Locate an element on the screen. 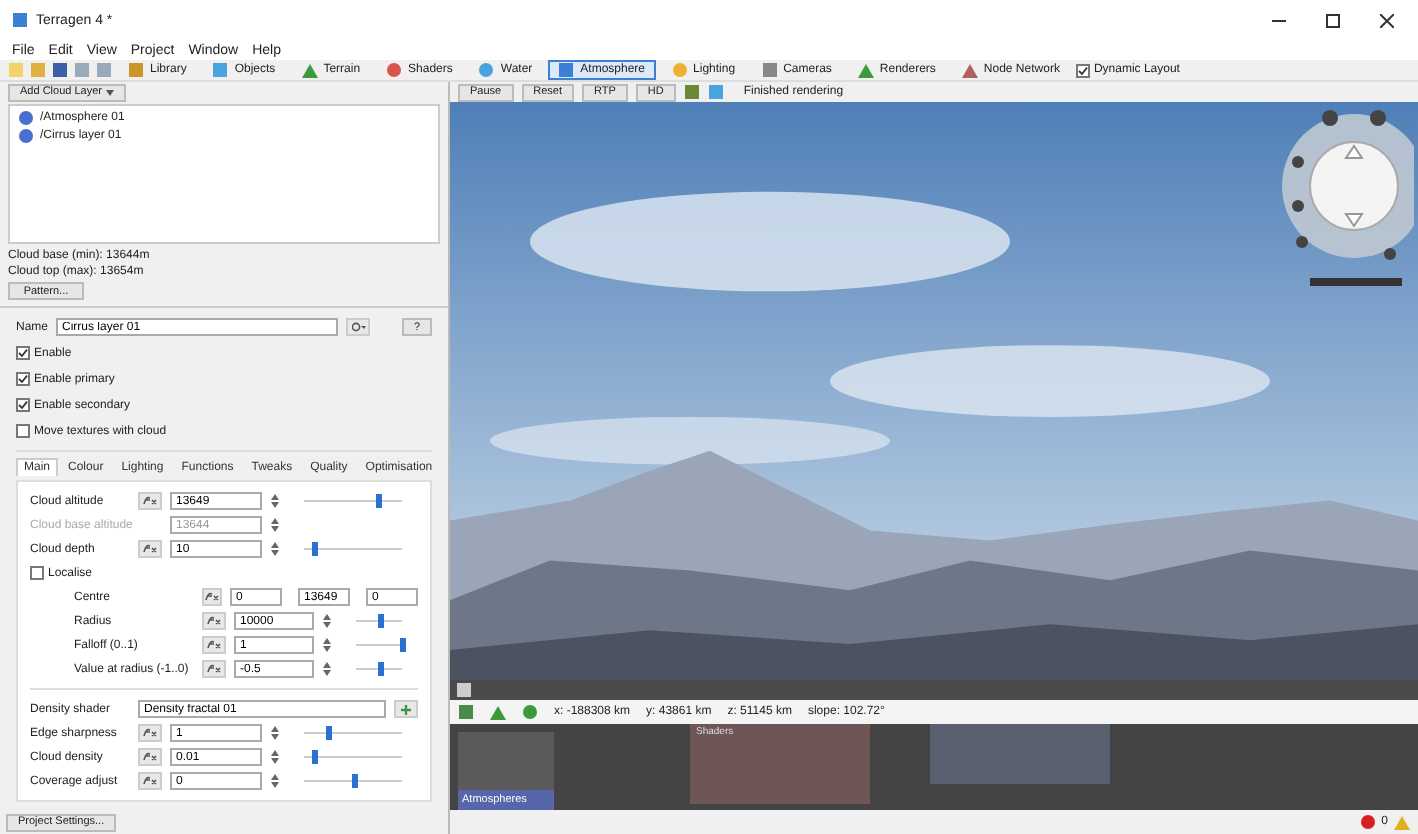  app-icon is located at coordinates (20, 20).